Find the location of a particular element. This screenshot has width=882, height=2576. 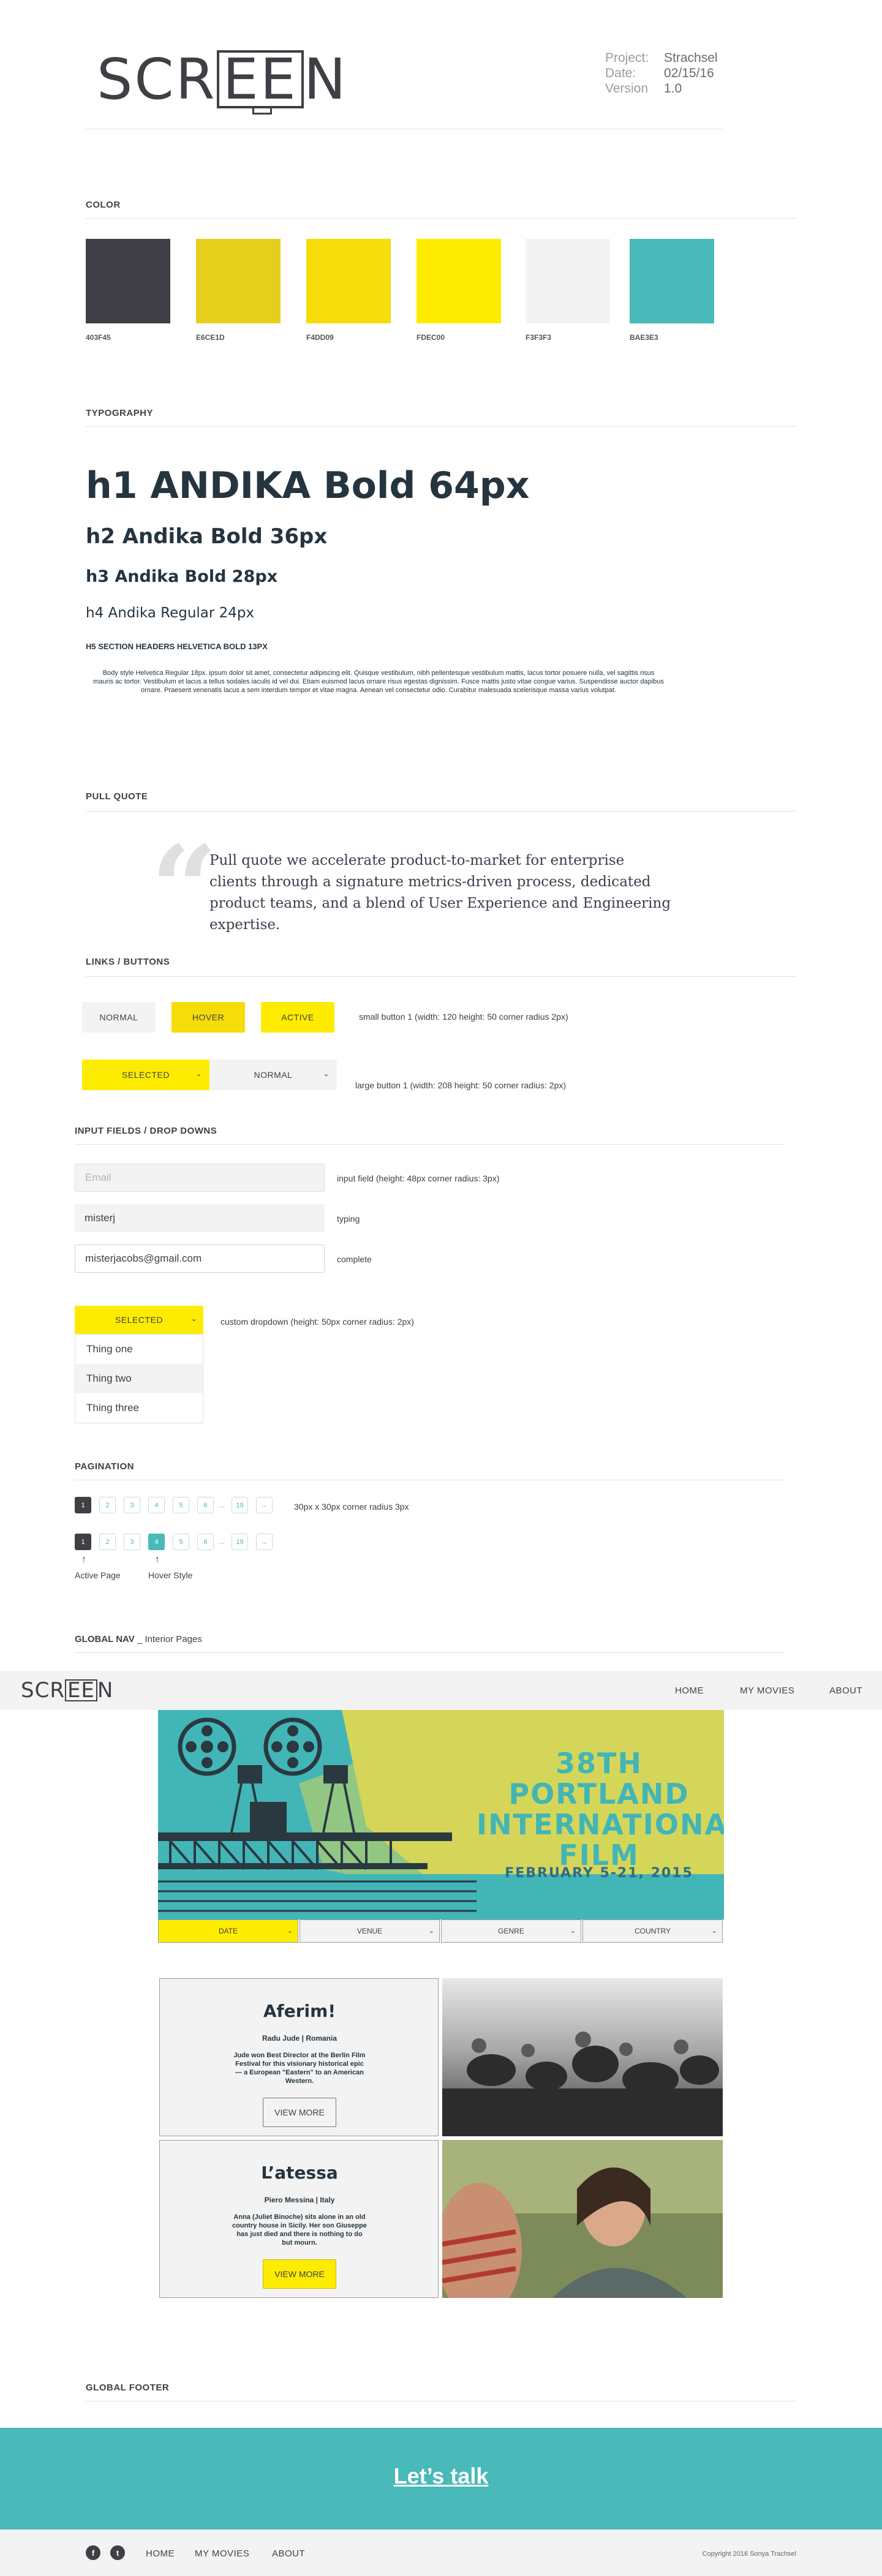

dropdown-item-thing-one: Thing one is located at coordinates (139, 1350).